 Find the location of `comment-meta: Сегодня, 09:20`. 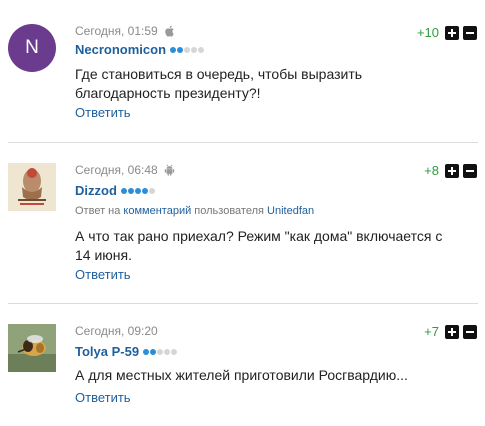

comment-meta: Сегодня, 09:20 is located at coordinates (116, 331).